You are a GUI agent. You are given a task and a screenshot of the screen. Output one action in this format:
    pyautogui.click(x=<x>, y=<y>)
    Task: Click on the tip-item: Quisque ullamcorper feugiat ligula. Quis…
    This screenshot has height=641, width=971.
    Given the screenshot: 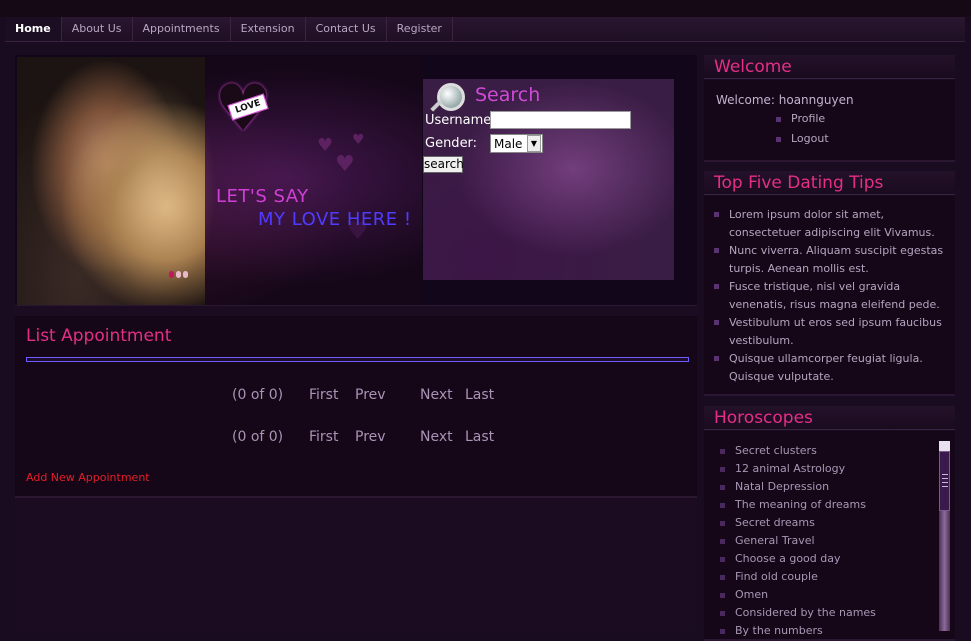 What is the action you would take?
    pyautogui.click(x=829, y=368)
    